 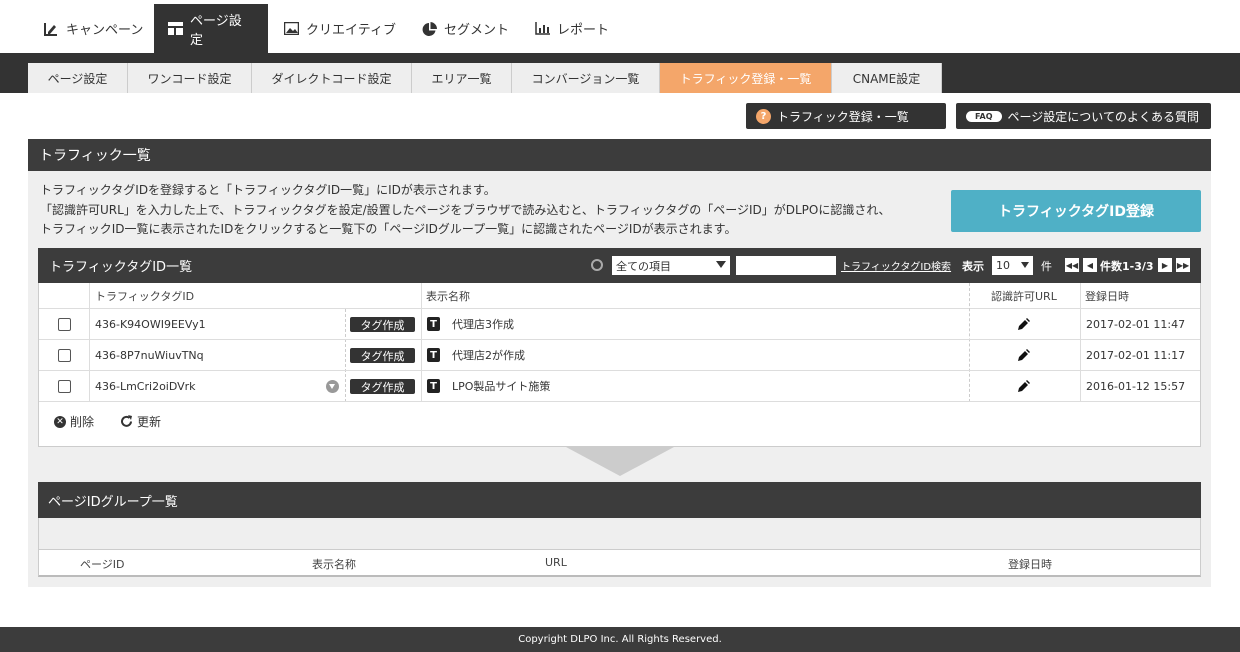 I want to click on tab-one-code: ワンコード設定, so click(x=190, y=78).